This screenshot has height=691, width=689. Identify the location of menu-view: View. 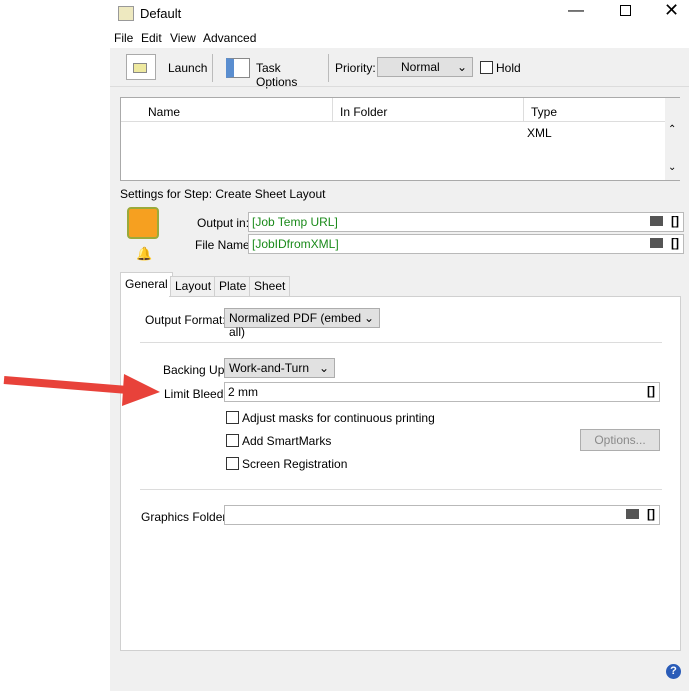
(183, 38).